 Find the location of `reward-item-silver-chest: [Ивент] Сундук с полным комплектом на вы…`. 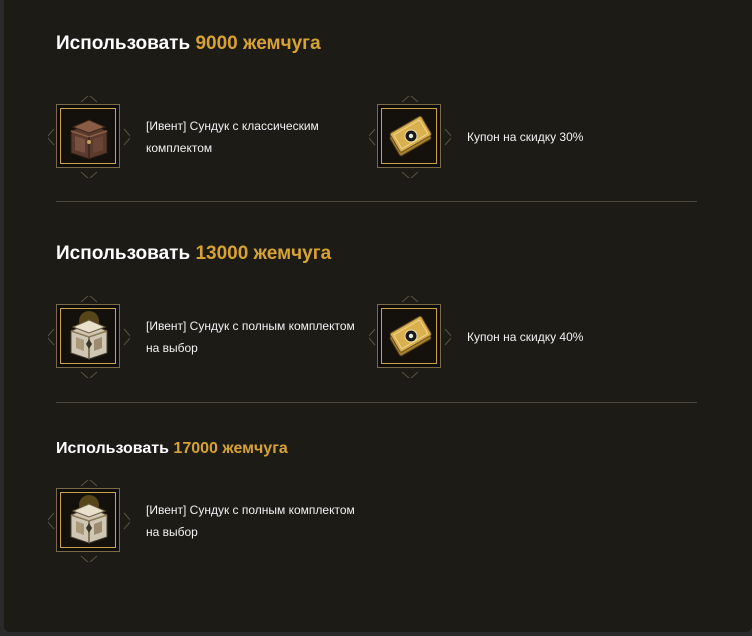

reward-item-silver-chest: [Ивент] Сундук с полным комплектом на вы… is located at coordinates (201, 341).